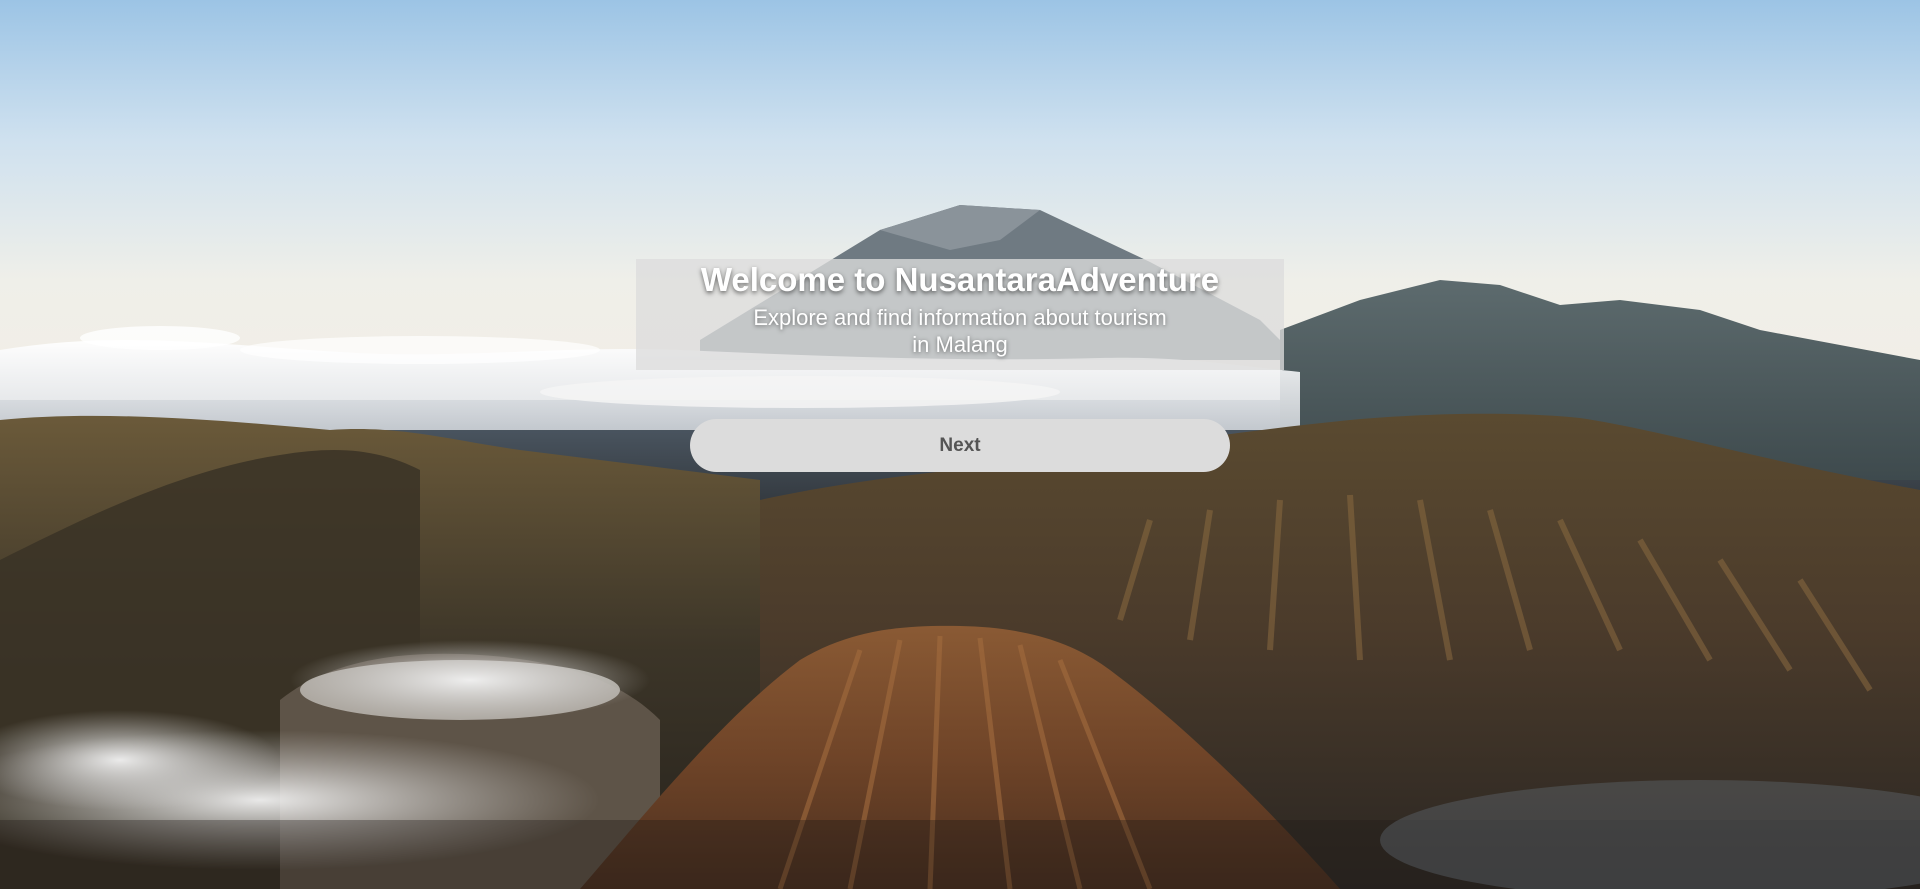 This screenshot has width=1920, height=889. I want to click on welcome-title: Welcome to NusantaraAdventure, so click(960, 279).